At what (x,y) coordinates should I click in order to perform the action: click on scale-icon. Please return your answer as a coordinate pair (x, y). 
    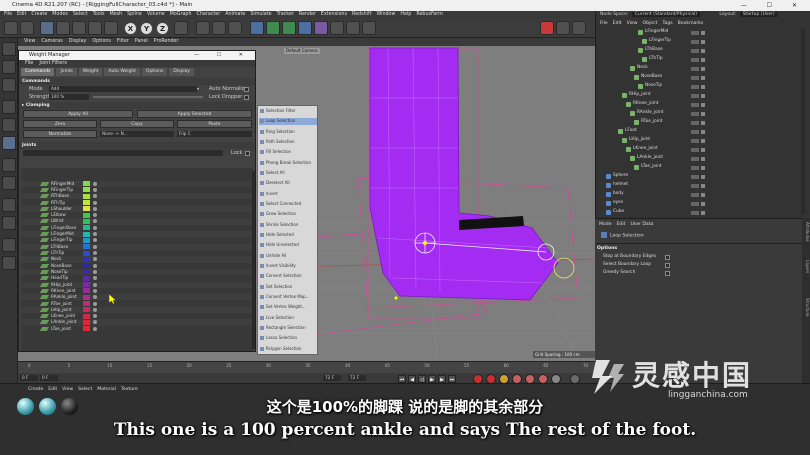
    Looking at the image, I should click on (79, 28).